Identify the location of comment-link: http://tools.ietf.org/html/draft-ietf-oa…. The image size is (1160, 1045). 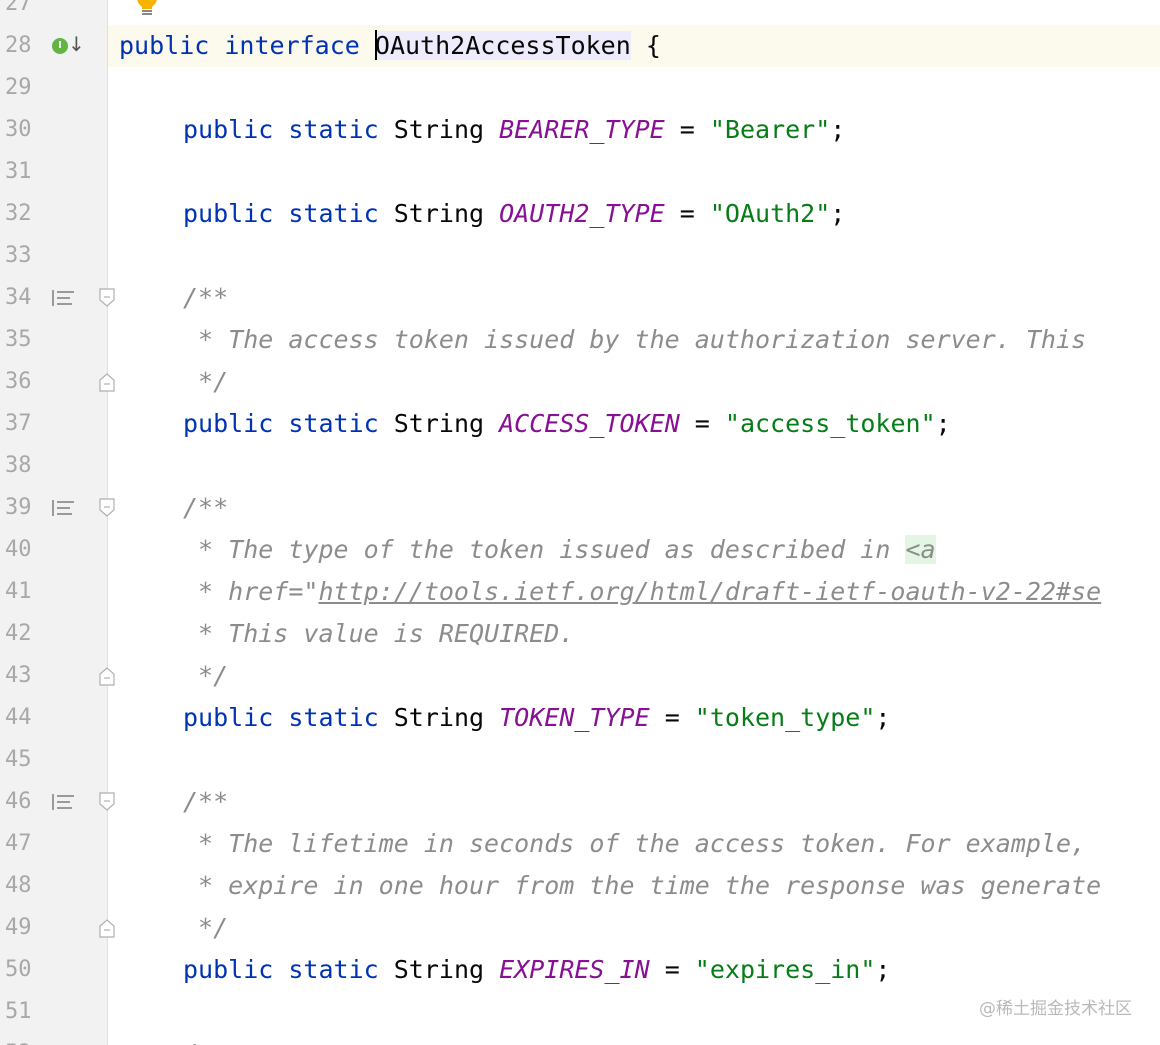
(710, 591).